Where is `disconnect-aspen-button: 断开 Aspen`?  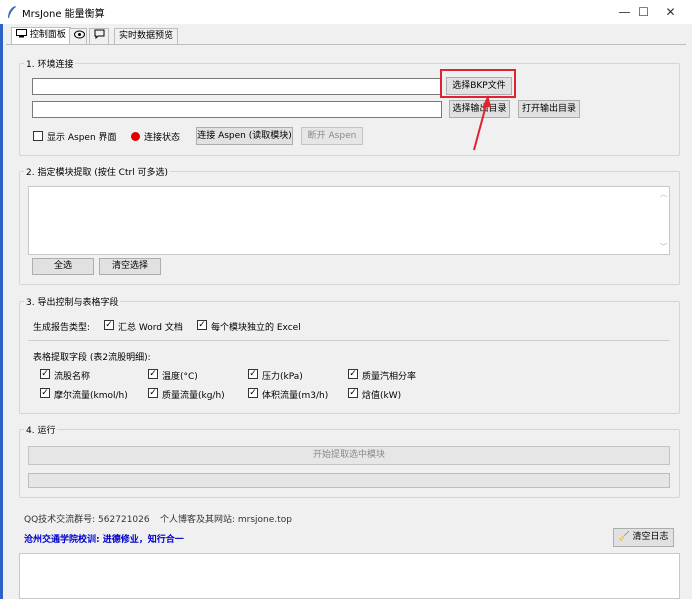
disconnect-aspen-button: 断开 Aspen is located at coordinates (332, 136).